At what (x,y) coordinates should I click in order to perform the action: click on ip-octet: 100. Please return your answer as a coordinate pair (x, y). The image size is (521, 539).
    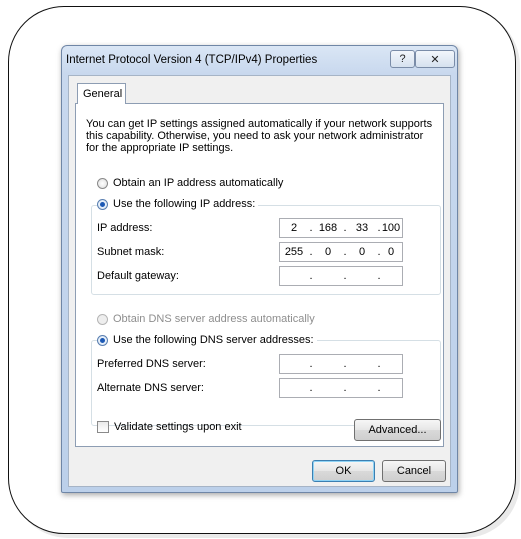
    Looking at the image, I should click on (391, 228).